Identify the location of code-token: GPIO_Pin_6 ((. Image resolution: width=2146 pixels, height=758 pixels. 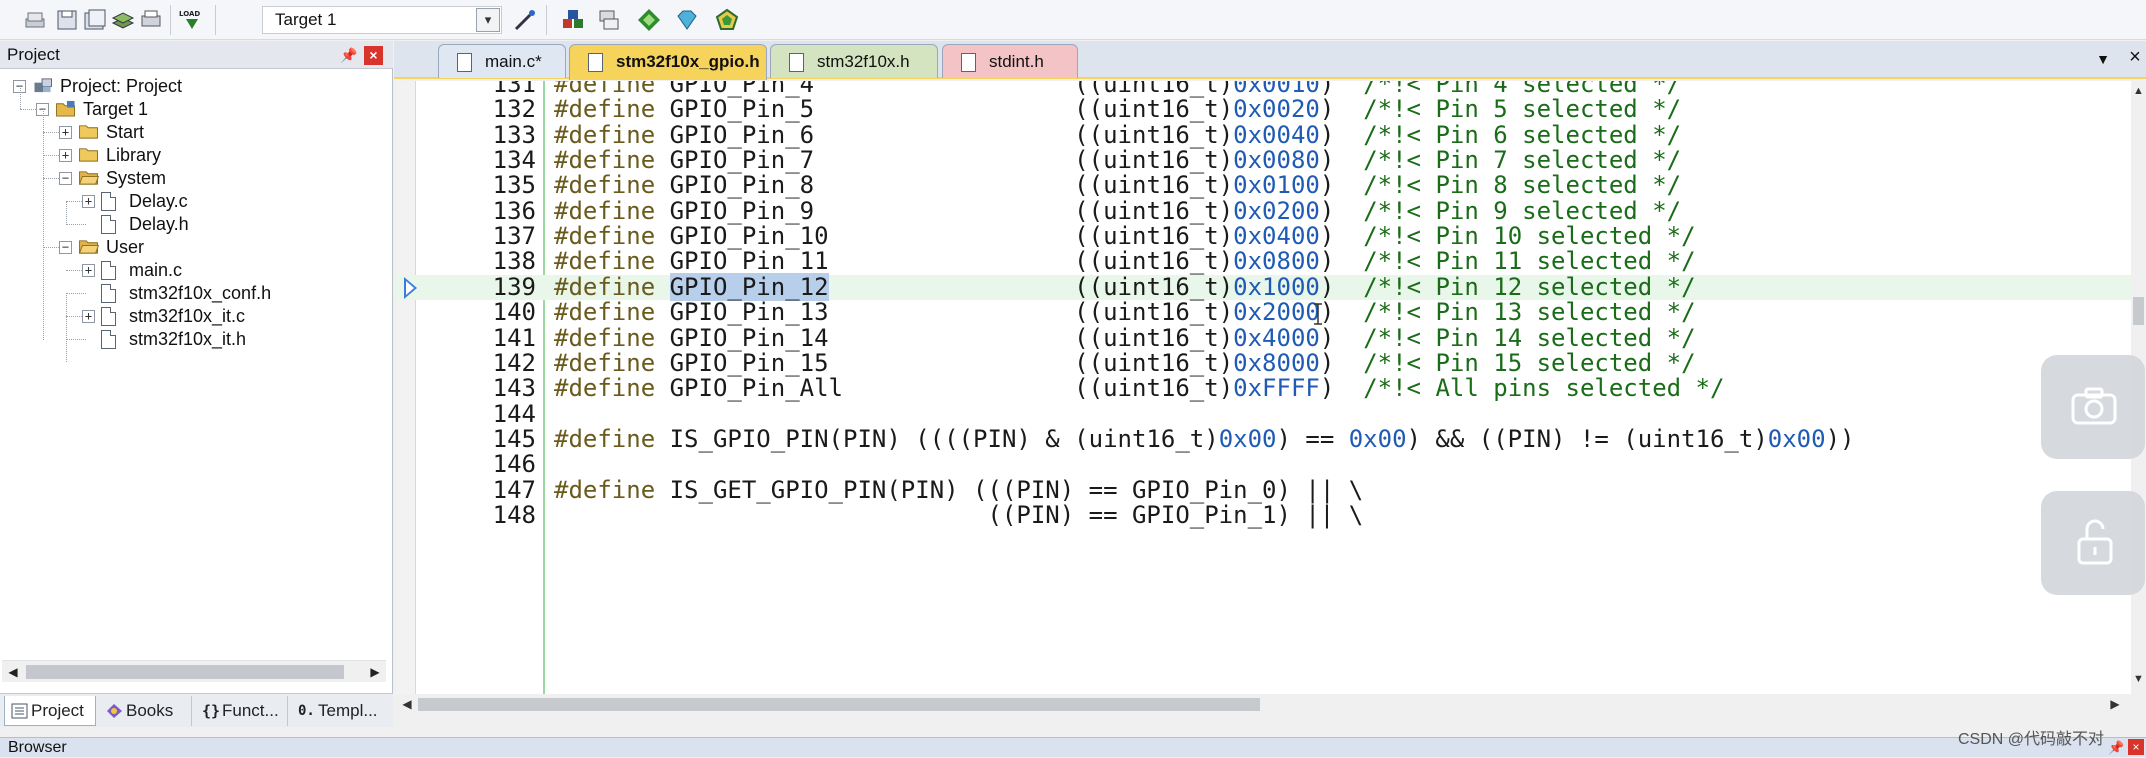
(879, 134).